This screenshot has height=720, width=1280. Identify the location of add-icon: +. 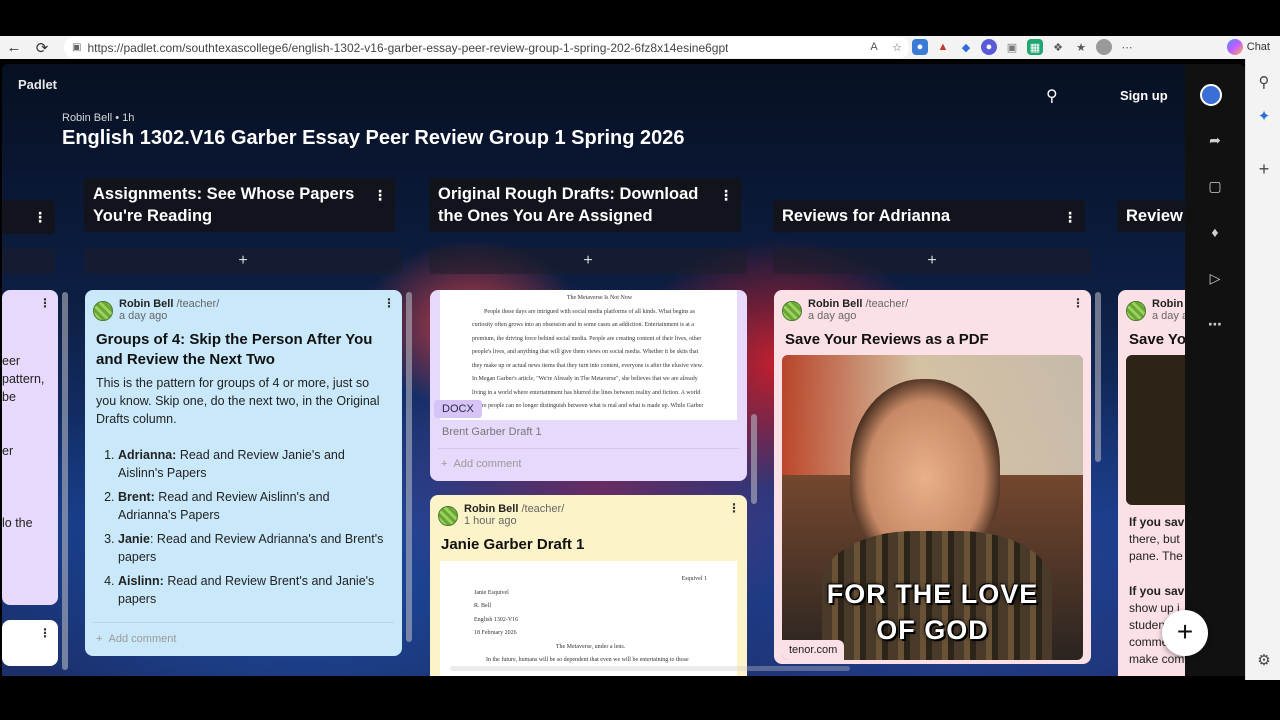
(1264, 169).